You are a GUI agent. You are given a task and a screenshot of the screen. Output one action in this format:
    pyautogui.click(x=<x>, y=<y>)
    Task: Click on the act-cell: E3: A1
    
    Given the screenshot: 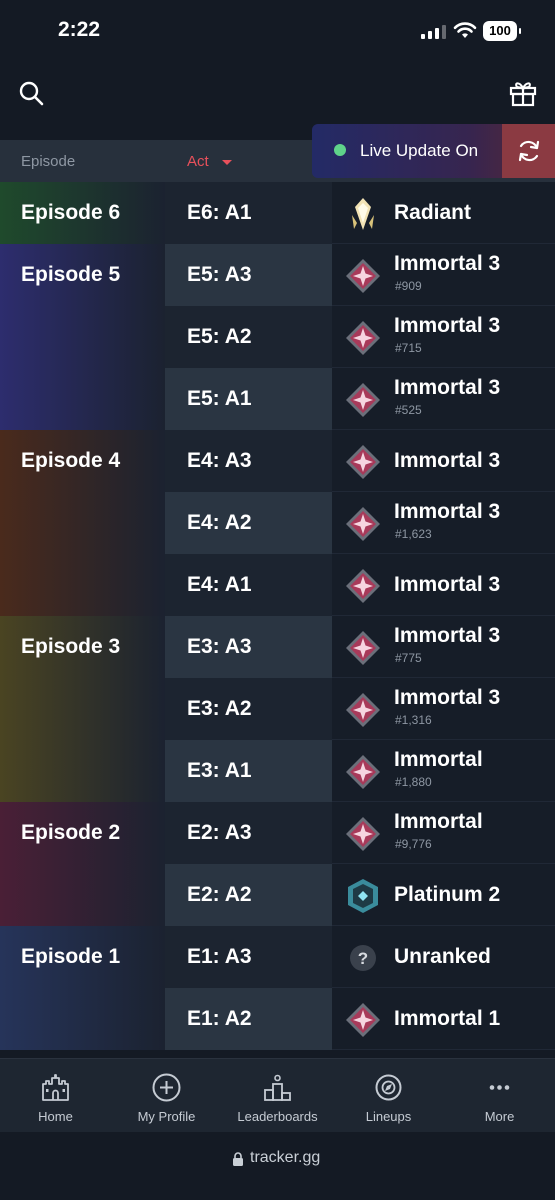 What is the action you would take?
    pyautogui.click(x=248, y=771)
    